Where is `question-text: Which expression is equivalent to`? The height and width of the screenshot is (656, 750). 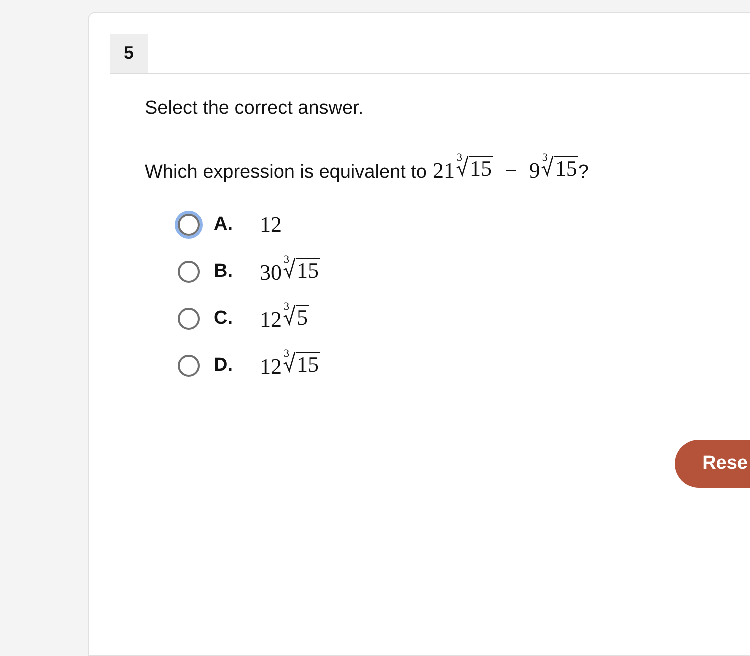 question-text: Which expression is equivalent to is located at coordinates (286, 173).